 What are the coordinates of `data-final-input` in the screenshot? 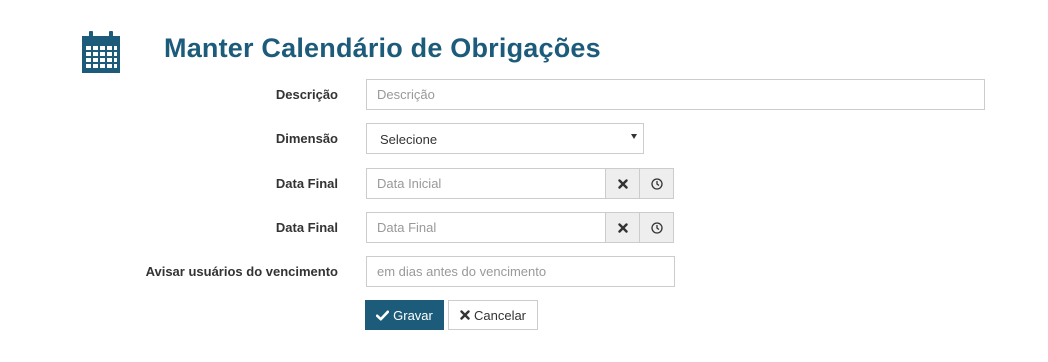 It's located at (486, 227).